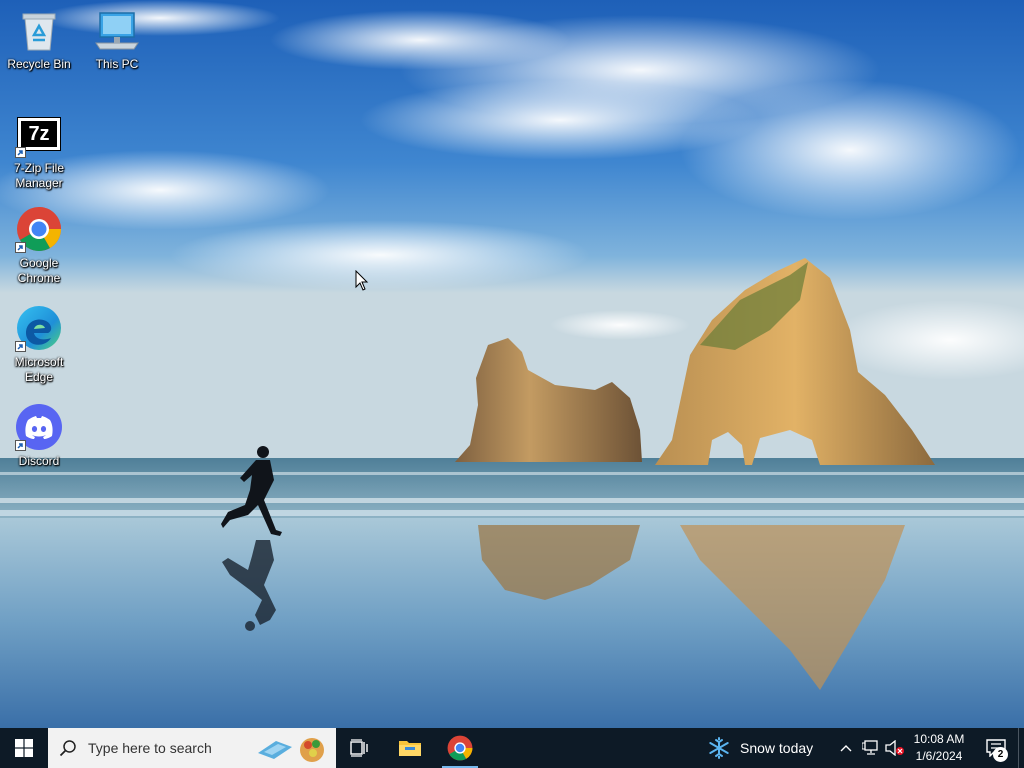 The image size is (1024, 768). I want to click on 7zip-logo-text: 7z, so click(39, 134).